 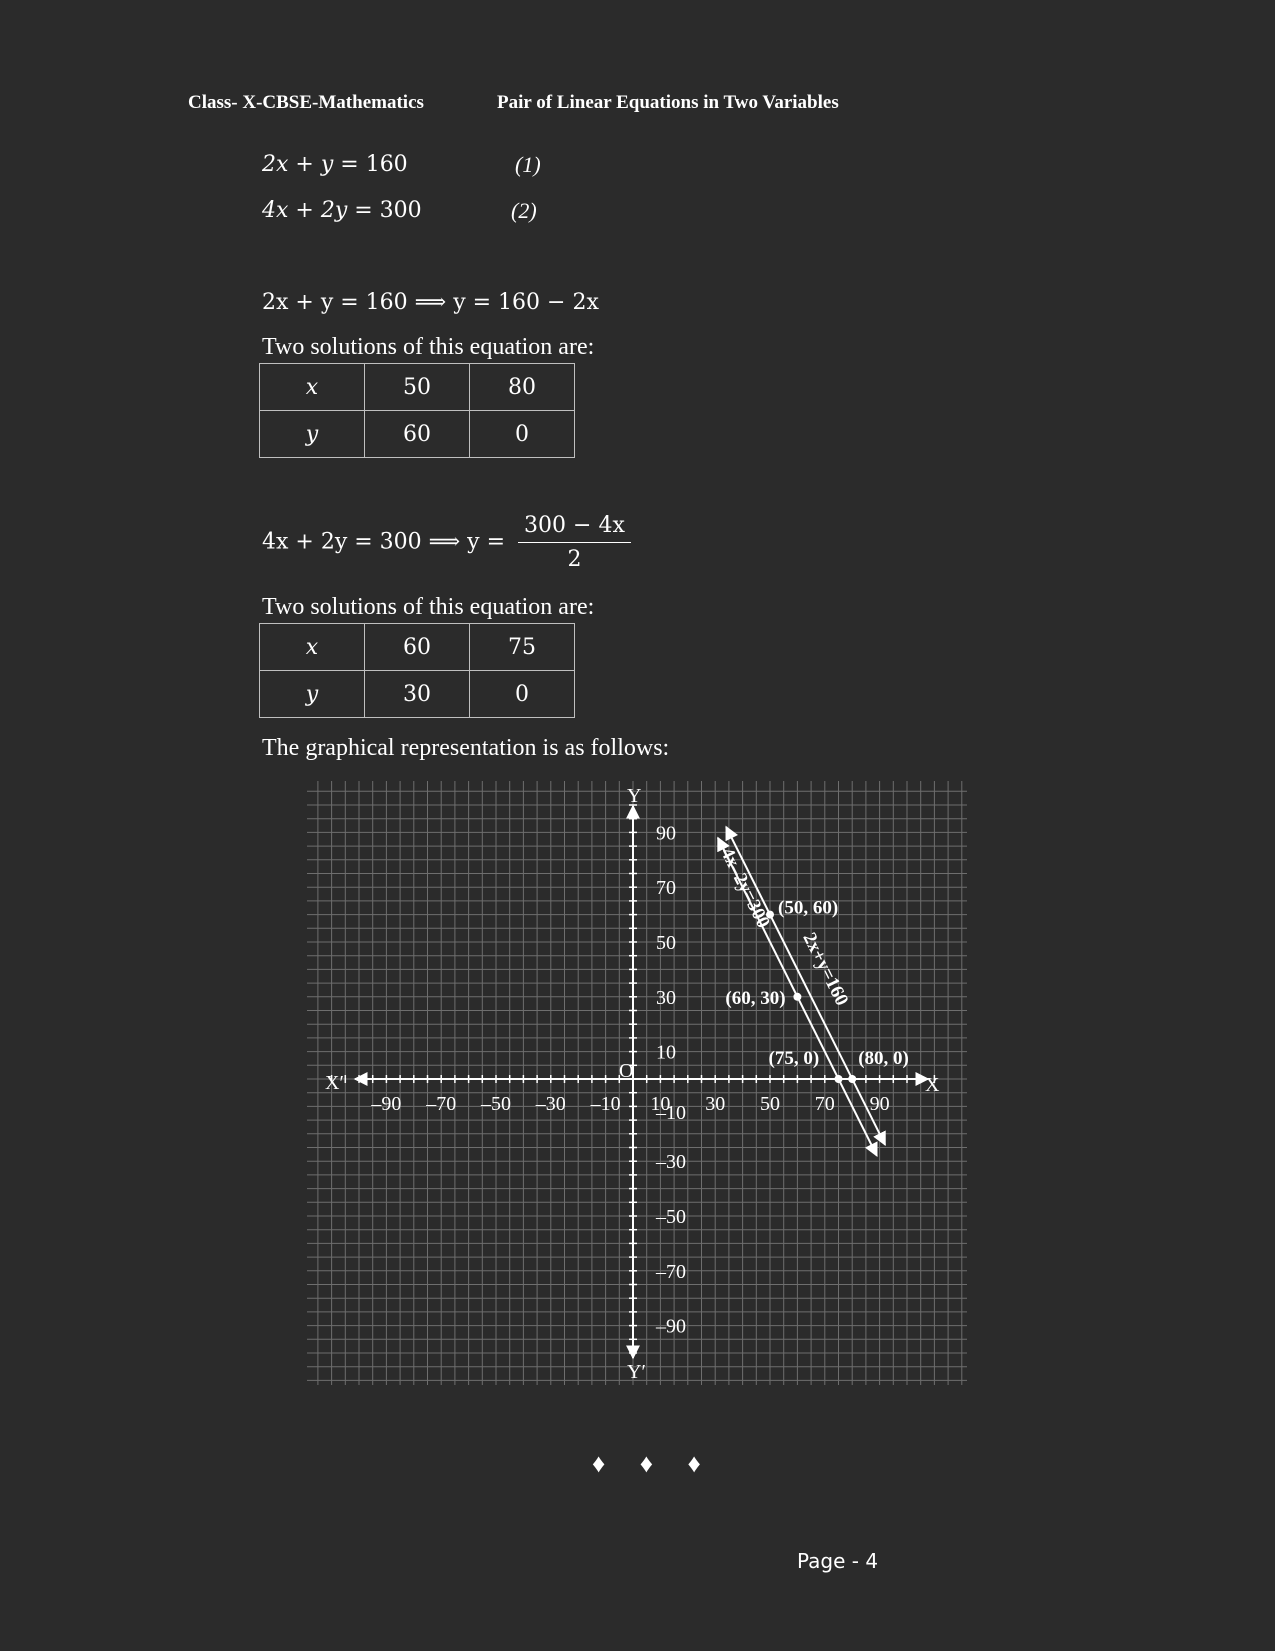 I want to click on x-tick-label: 50, so click(x=770, y=1104).